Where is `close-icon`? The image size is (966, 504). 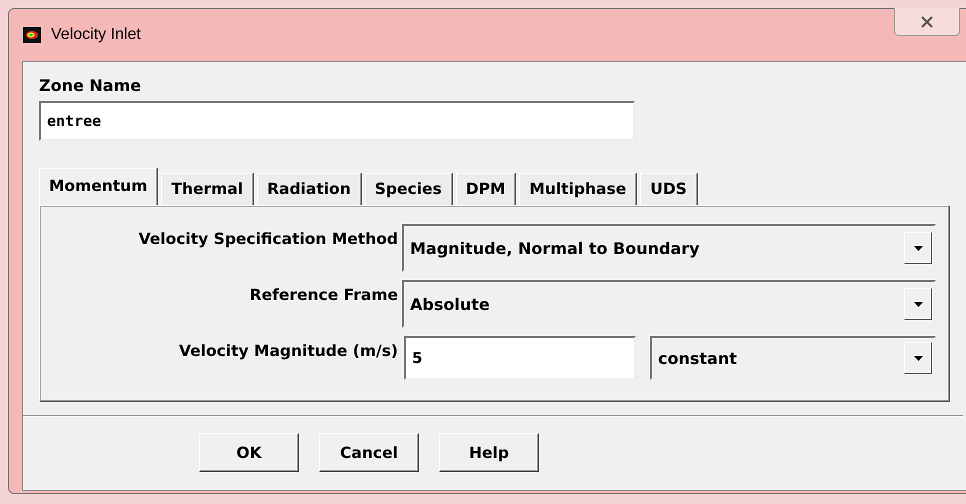 close-icon is located at coordinates (927, 22).